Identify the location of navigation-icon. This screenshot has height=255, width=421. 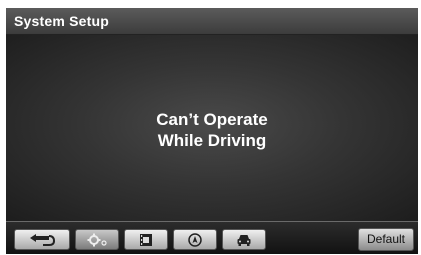
(195, 239).